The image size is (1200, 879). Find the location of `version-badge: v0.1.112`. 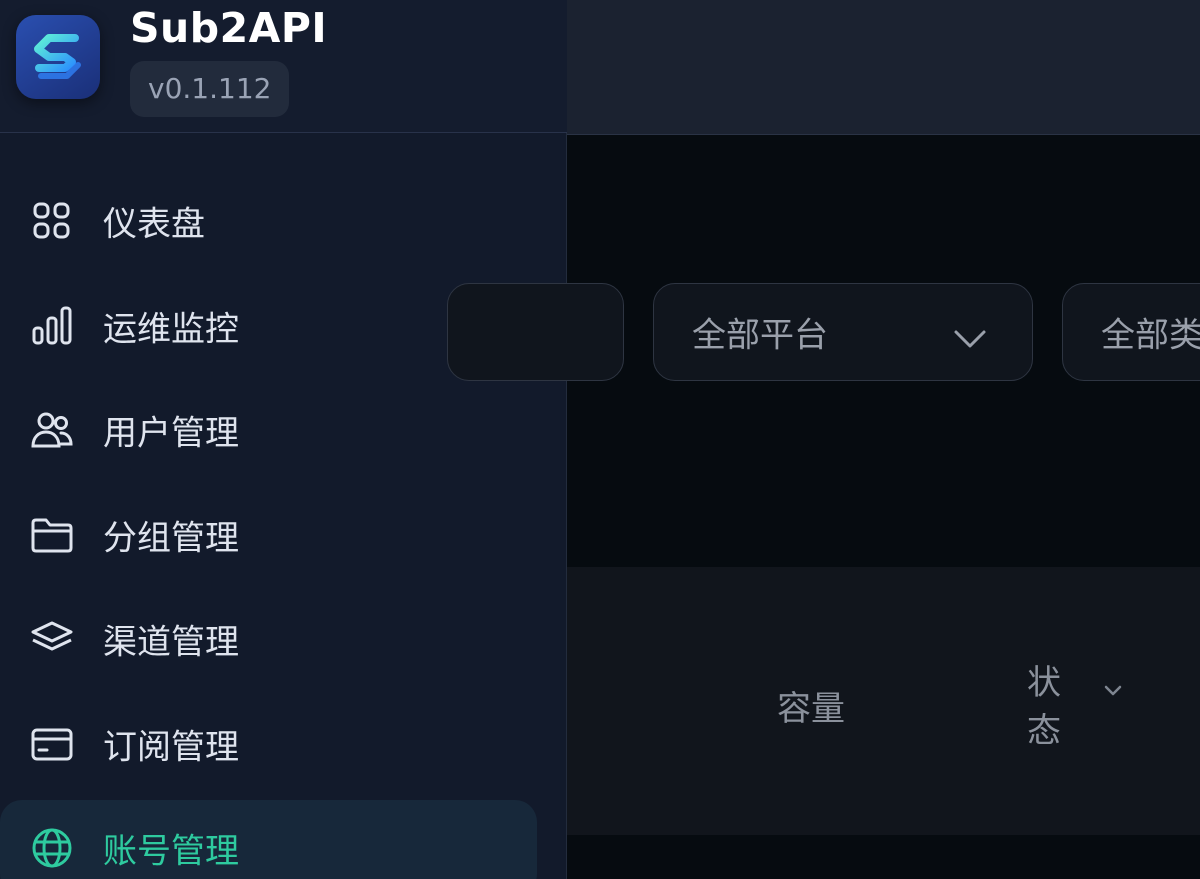

version-badge: v0.1.112 is located at coordinates (210, 89).